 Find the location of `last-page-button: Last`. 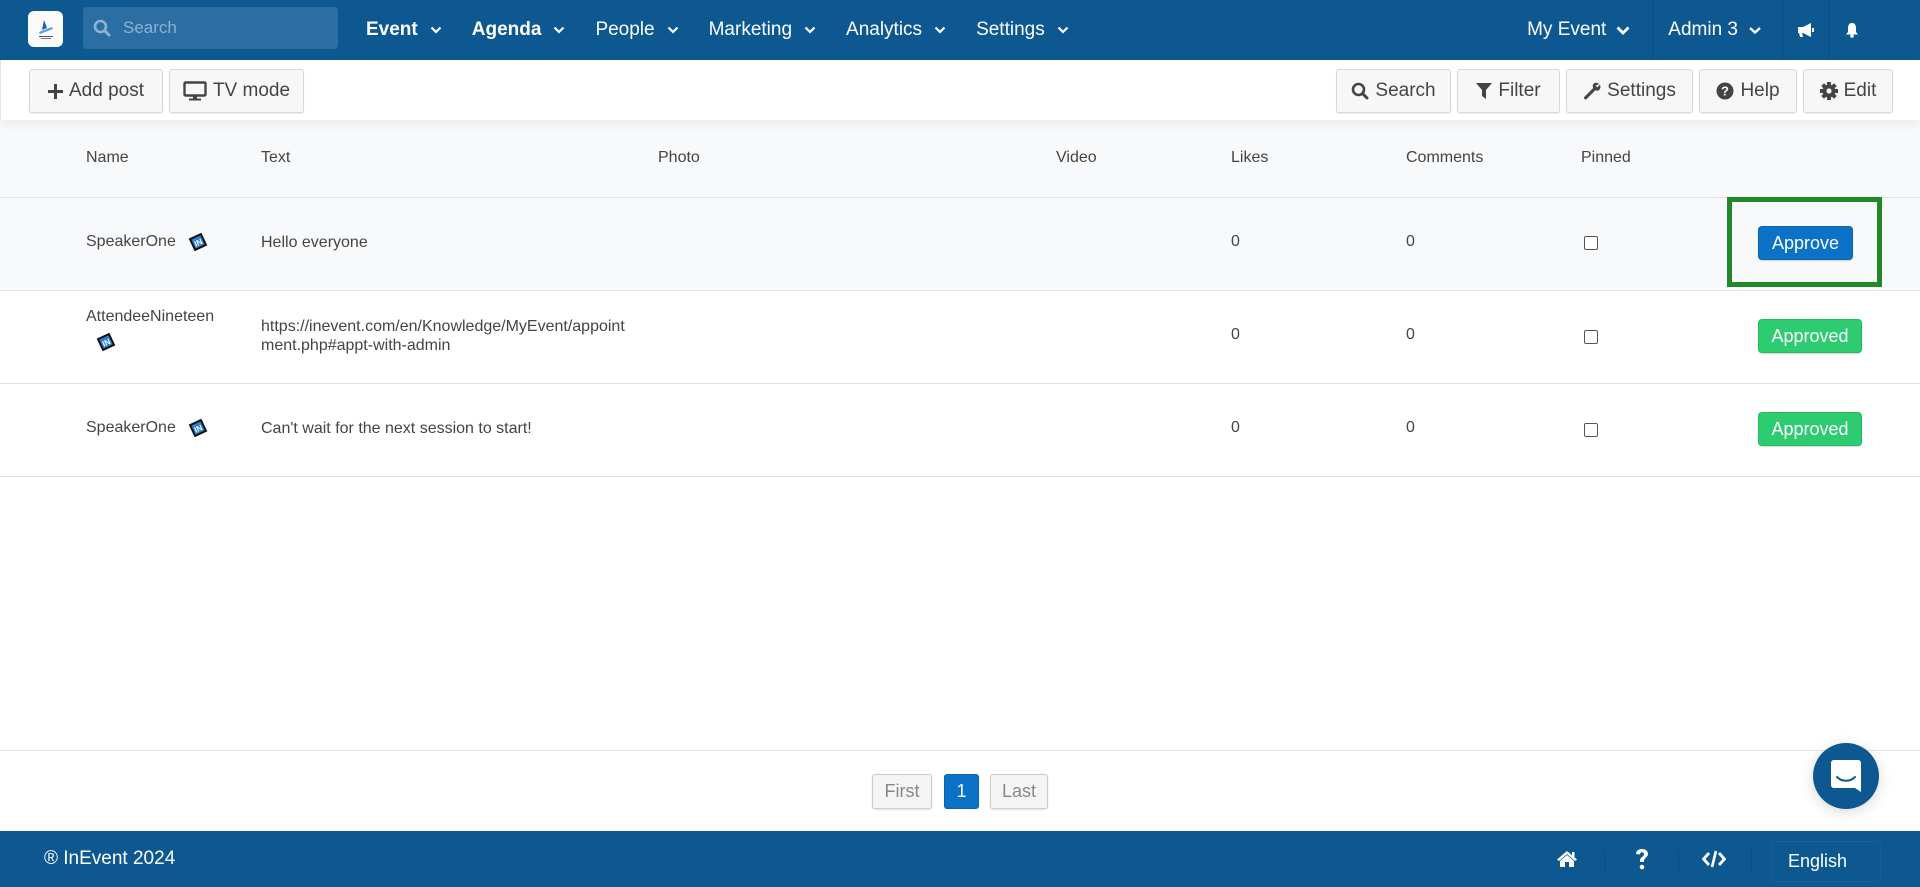

last-page-button: Last is located at coordinates (1019, 791).